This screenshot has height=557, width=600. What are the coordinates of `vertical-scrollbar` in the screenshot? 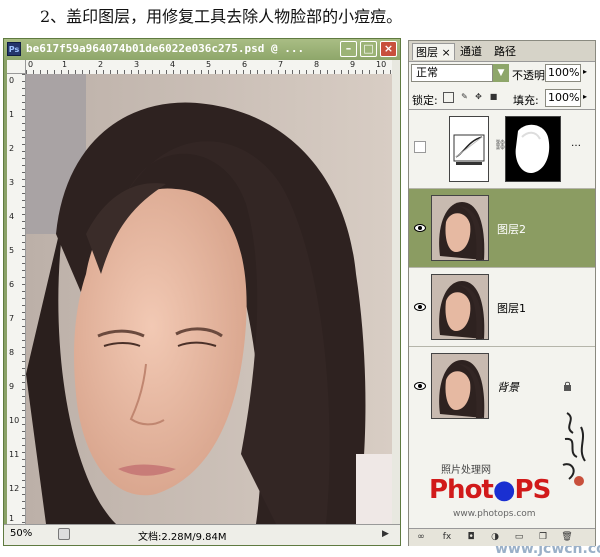 It's located at (396, 292).